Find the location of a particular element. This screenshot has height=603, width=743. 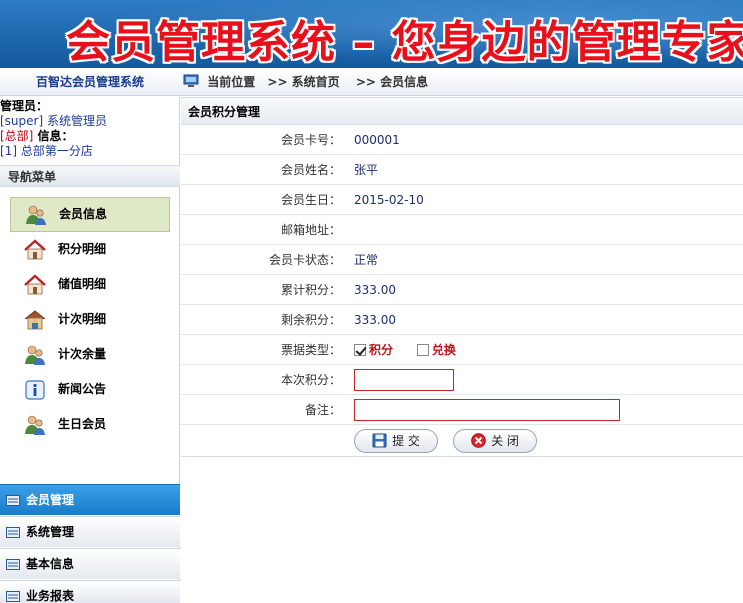

section-member-management: 会员管理 is located at coordinates (90, 499).